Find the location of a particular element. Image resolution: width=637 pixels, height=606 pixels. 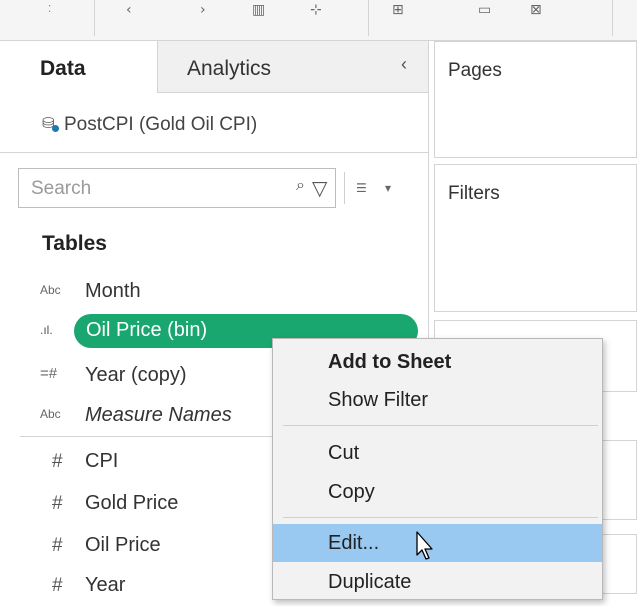

search-separator is located at coordinates (344, 188).